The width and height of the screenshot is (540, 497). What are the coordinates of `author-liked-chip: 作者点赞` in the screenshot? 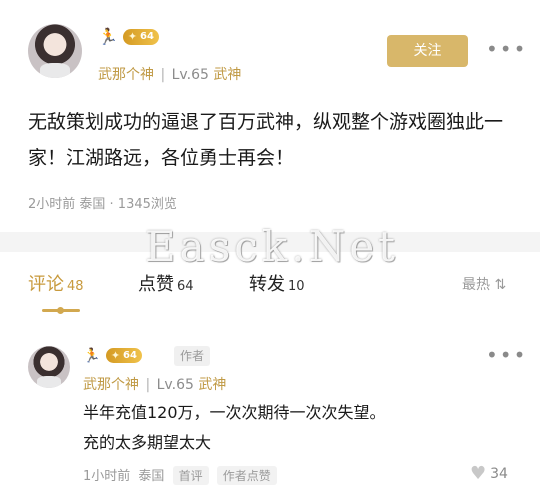 It's located at (246, 475).